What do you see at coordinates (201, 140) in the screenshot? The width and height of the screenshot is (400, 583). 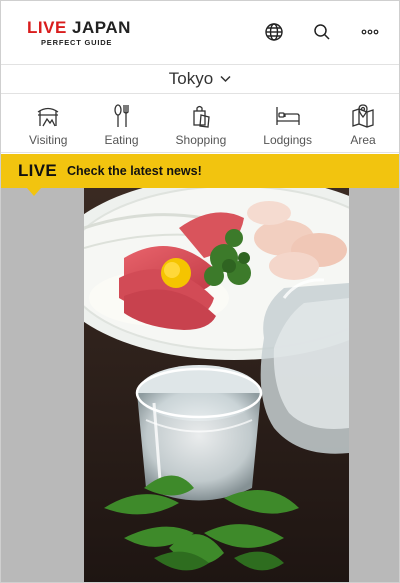 I see `nav-label: Shopping` at bounding box center [201, 140].